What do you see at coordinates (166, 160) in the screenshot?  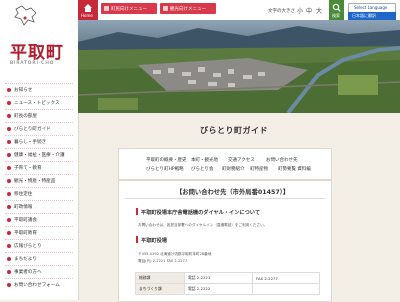 I see `link-overview: 平取町の概要・歴史` at bounding box center [166, 160].